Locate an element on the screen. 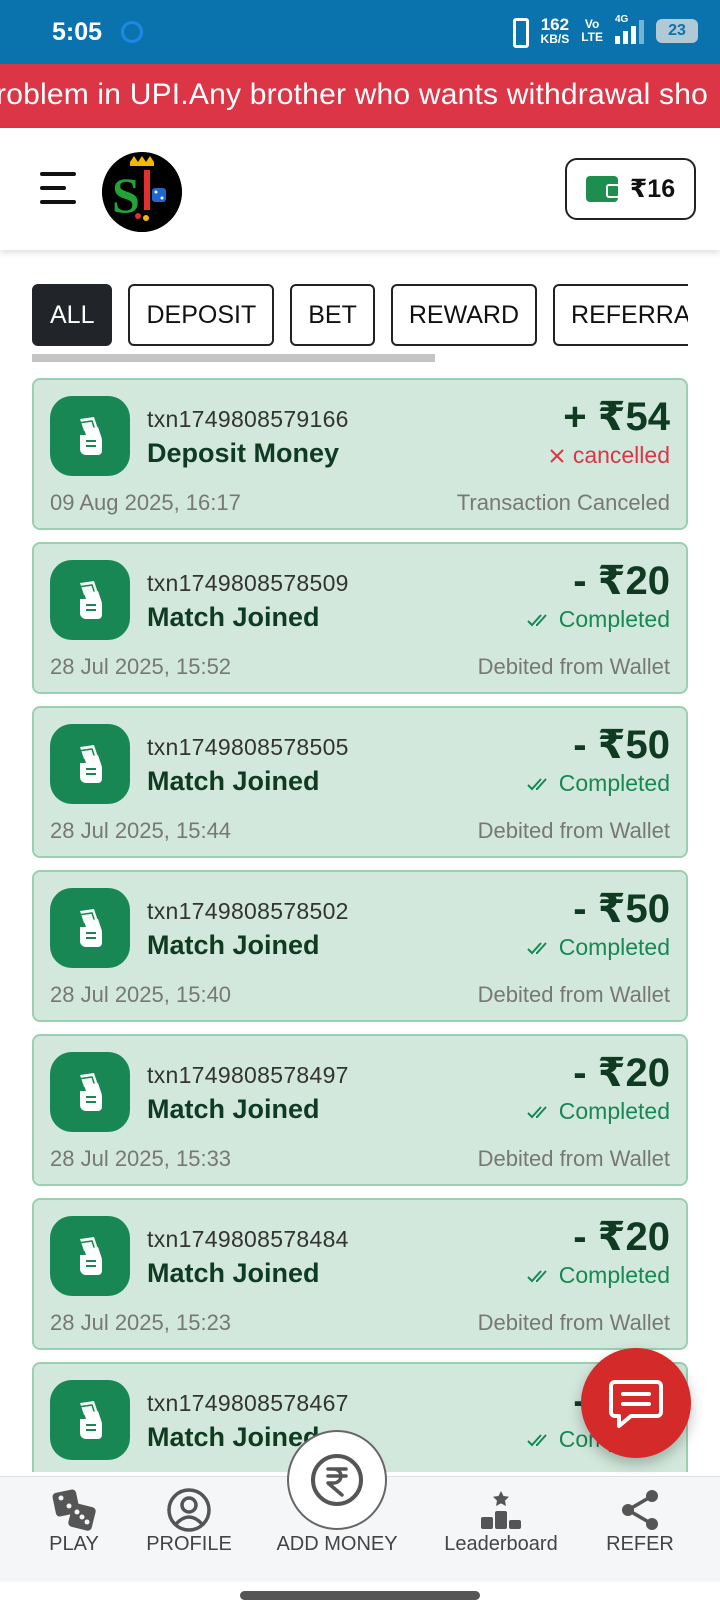 Image resolution: width=720 pixels, height=1612 pixels. transaction-date: 28 Jul 2025, 15:44 is located at coordinates (141, 830).